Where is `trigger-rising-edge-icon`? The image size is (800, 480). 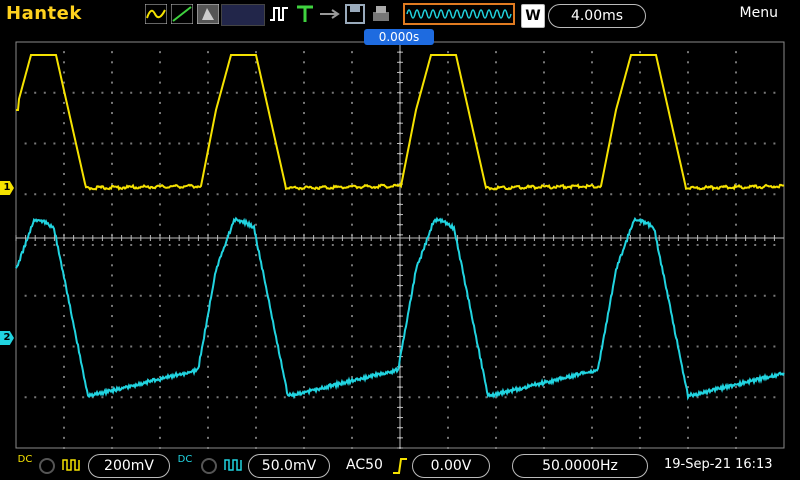
trigger-rising-edge-icon is located at coordinates (400, 466).